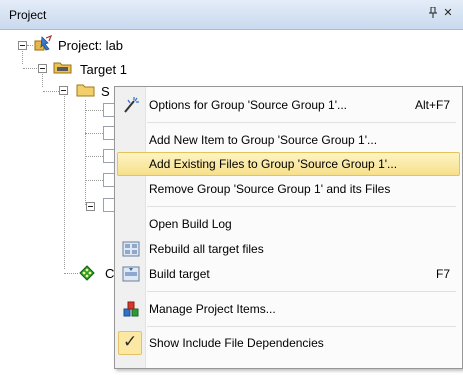 The width and height of the screenshot is (463, 375). What do you see at coordinates (131, 249) in the screenshot?
I see `rebuild-icon` at bounding box center [131, 249].